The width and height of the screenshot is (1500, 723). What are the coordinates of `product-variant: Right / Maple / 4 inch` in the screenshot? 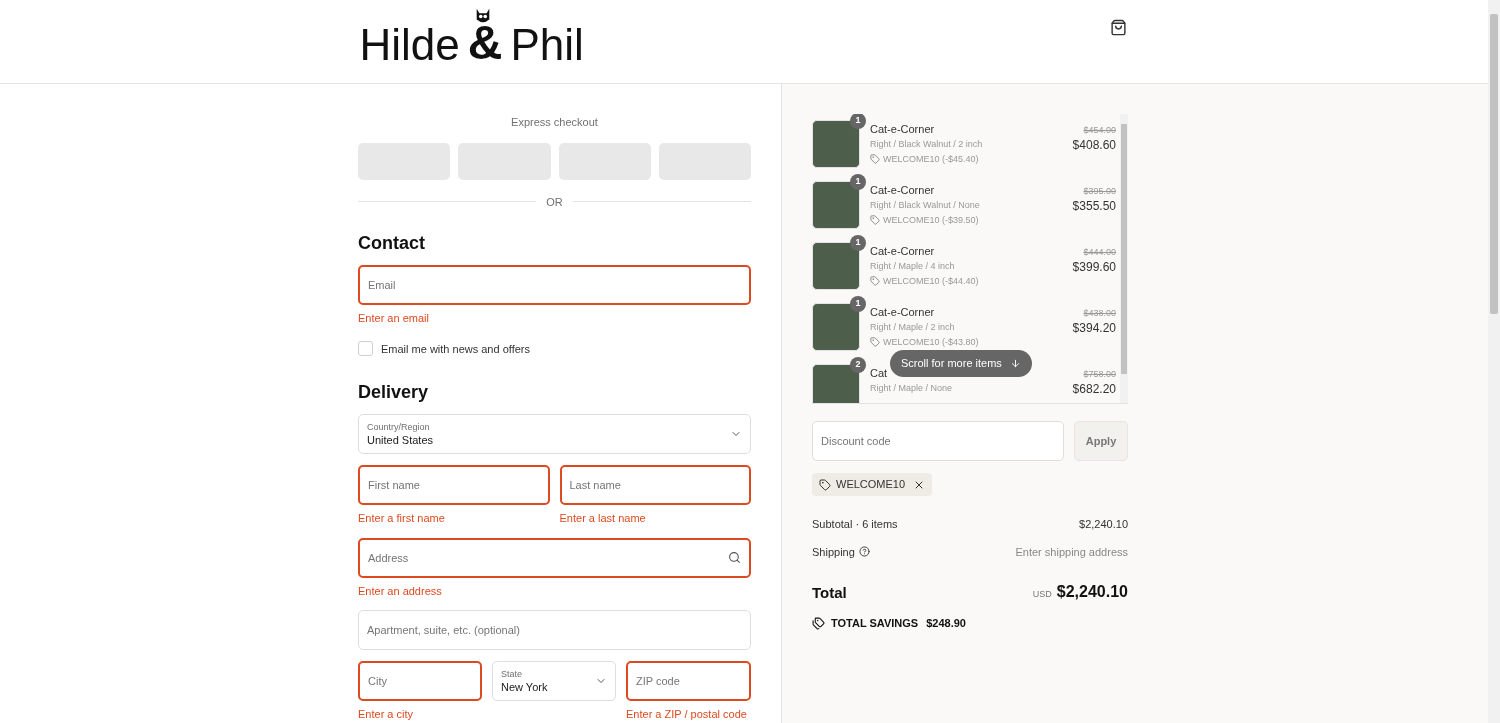 It's located at (912, 266).